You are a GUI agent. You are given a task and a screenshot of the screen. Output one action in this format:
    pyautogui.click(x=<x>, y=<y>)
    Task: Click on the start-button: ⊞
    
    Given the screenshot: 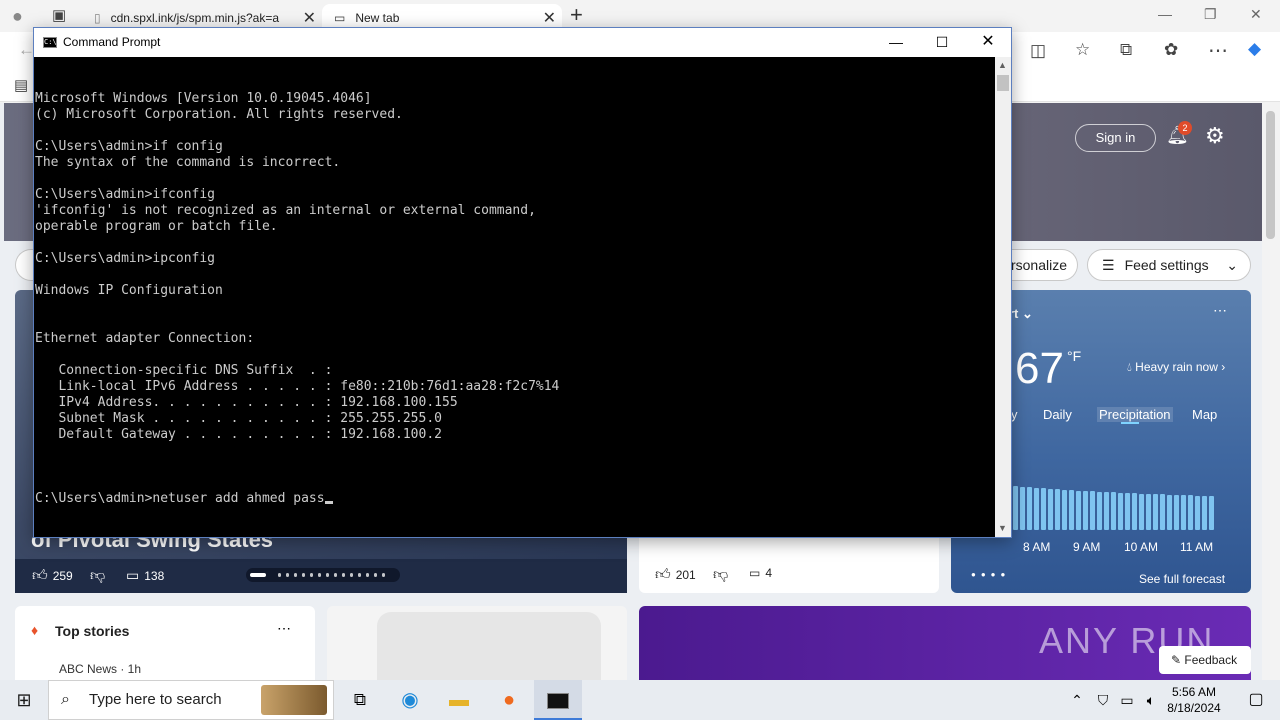 What is the action you would take?
    pyautogui.click(x=24, y=700)
    